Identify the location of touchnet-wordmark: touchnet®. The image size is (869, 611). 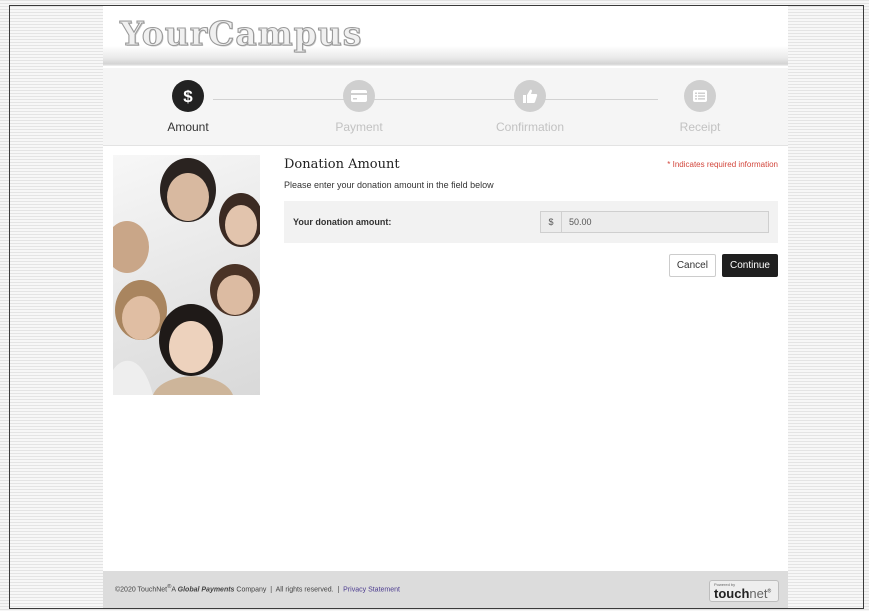
(742, 593).